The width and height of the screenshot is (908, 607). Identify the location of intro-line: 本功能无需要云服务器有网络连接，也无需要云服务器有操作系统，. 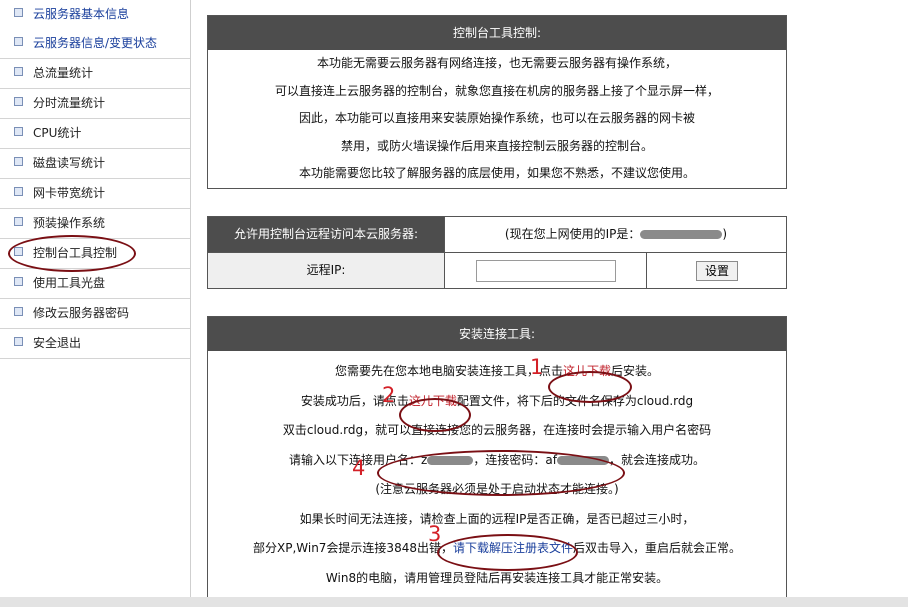
(496, 63).